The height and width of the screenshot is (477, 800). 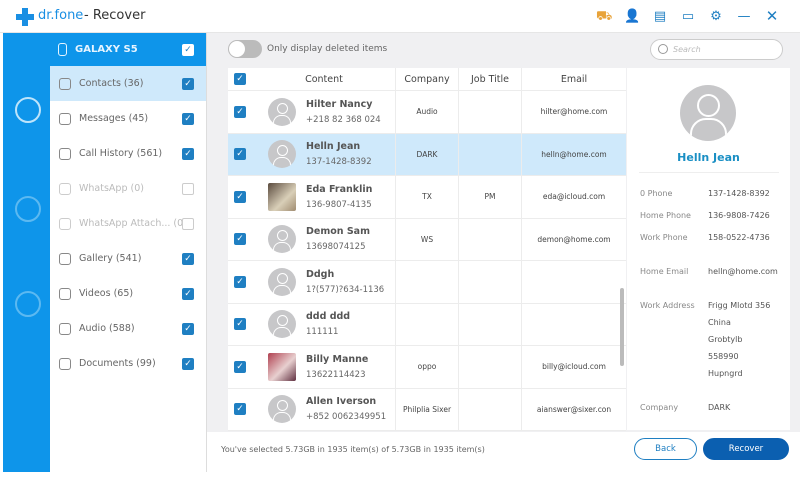 What do you see at coordinates (111, 83) in the screenshot?
I see `sidebar-item-label: Contacts (36)` at bounding box center [111, 83].